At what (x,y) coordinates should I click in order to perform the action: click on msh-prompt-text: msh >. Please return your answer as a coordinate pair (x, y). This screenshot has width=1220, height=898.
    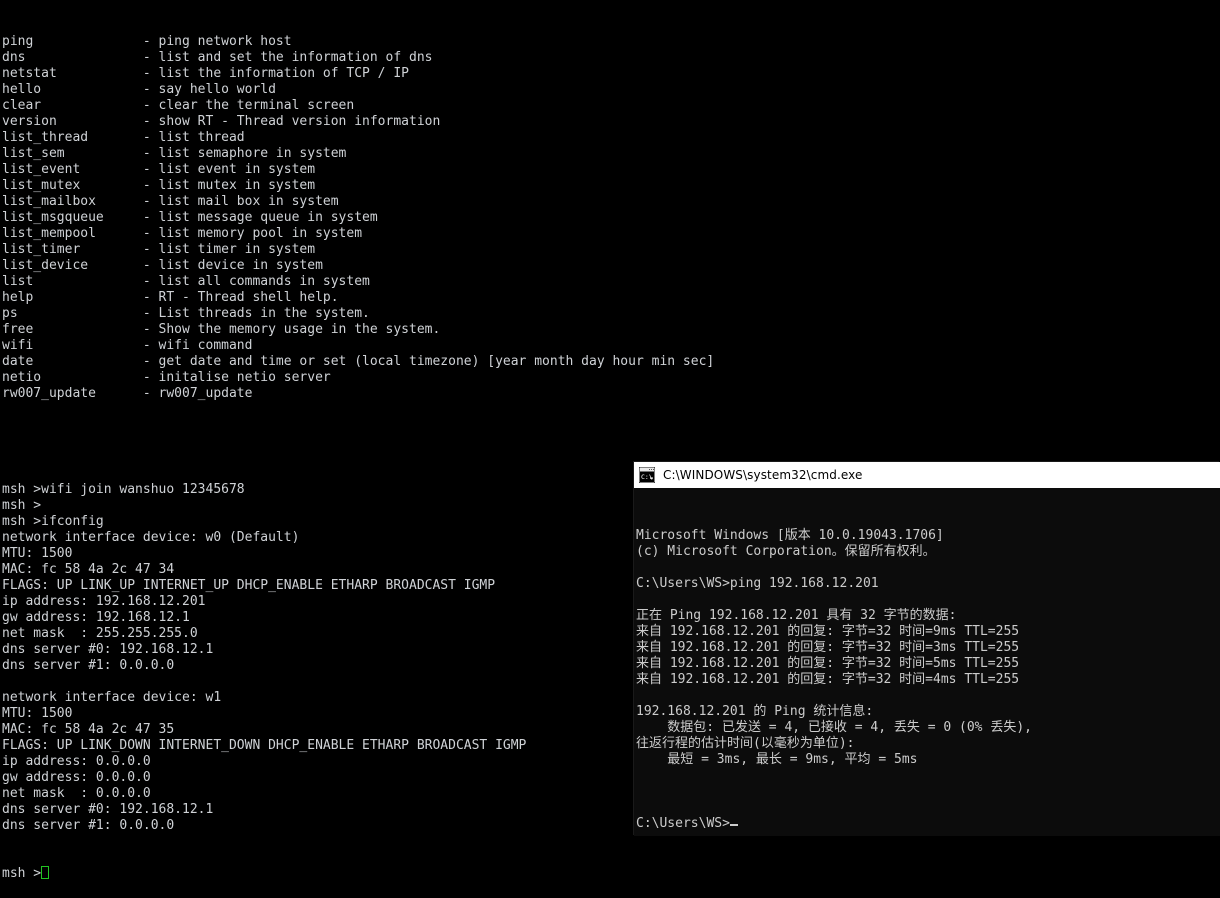
    Looking at the image, I should click on (22, 873).